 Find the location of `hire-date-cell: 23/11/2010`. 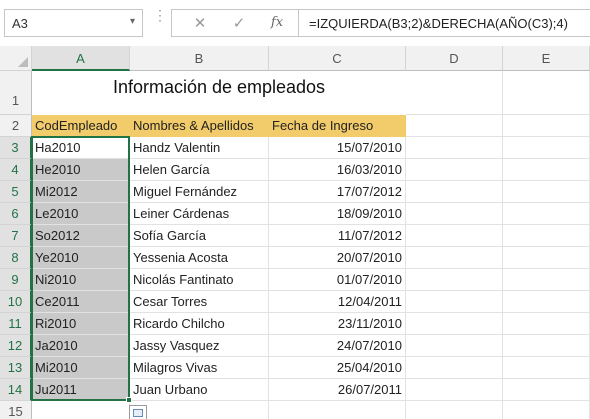

hire-date-cell: 23/11/2010 is located at coordinates (337, 324).